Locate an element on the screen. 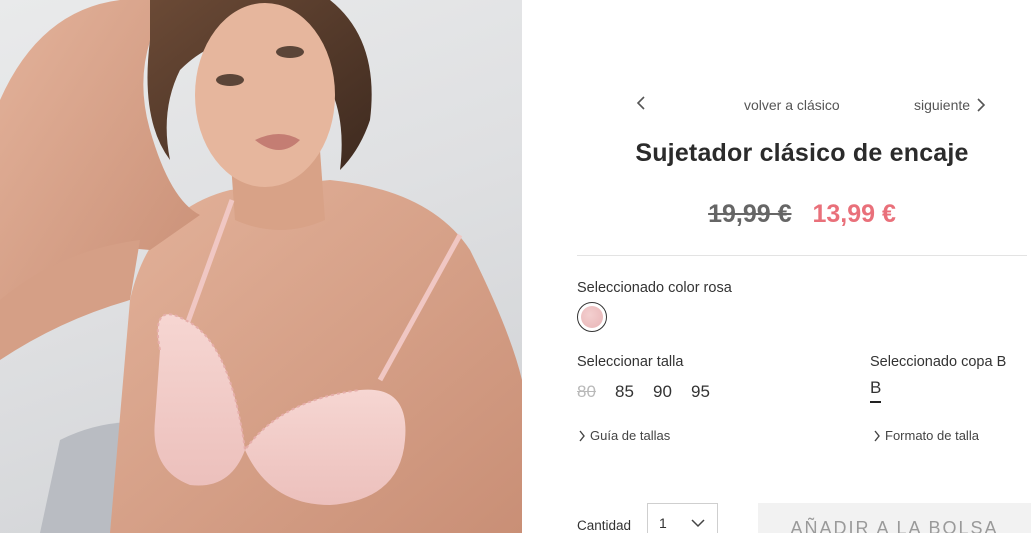 This screenshot has height=533, width=1031. next-product-label: siguiente is located at coordinates (942, 105).